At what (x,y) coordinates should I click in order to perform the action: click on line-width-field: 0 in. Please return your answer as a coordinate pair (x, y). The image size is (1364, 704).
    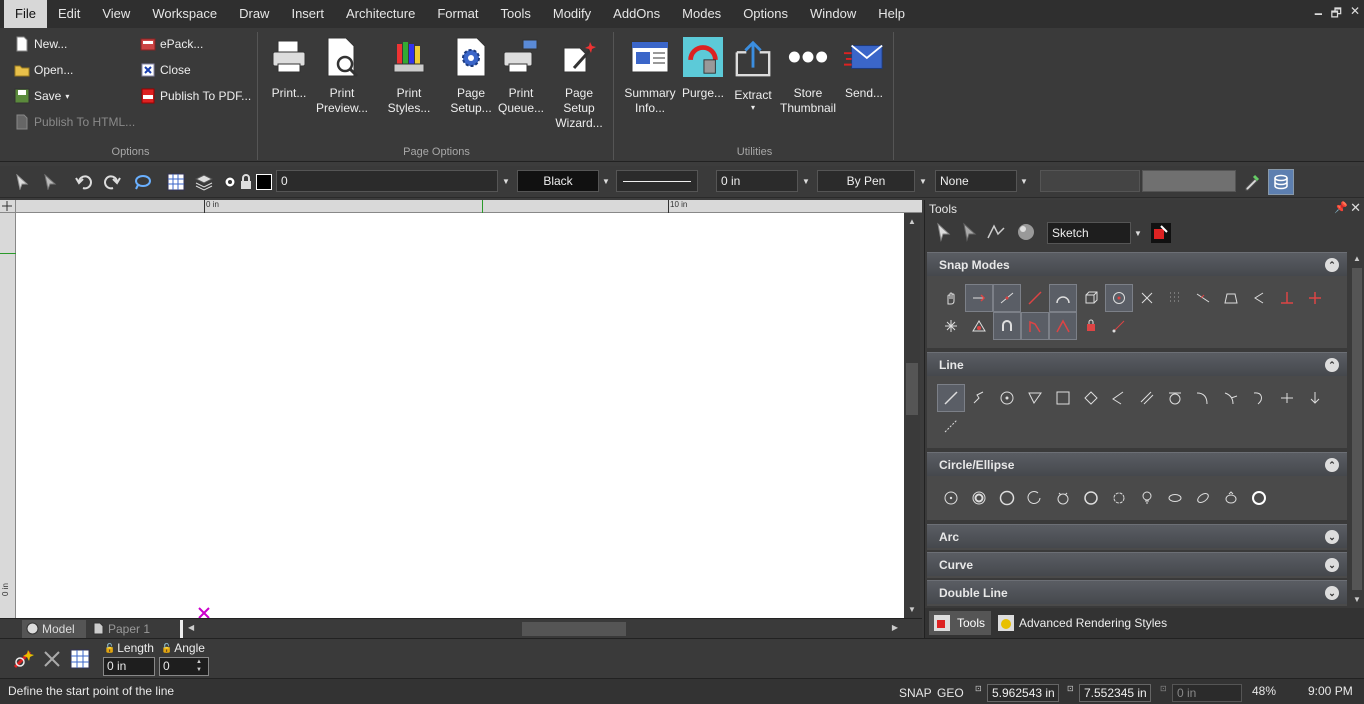
    Looking at the image, I should click on (757, 181).